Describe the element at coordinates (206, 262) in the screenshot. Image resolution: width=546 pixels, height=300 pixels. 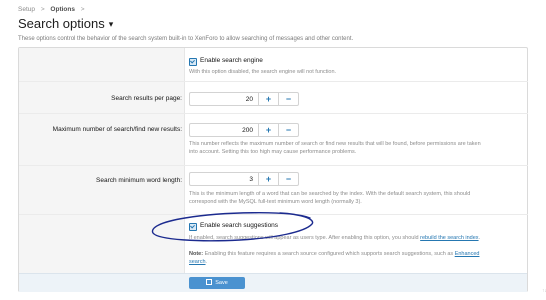
I see `note-end: .` at that location.